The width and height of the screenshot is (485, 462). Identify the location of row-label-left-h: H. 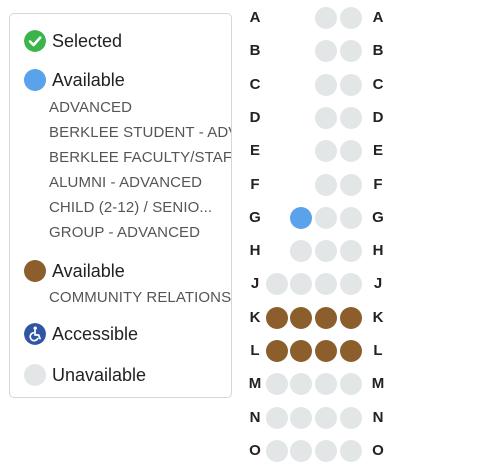
(255, 251).